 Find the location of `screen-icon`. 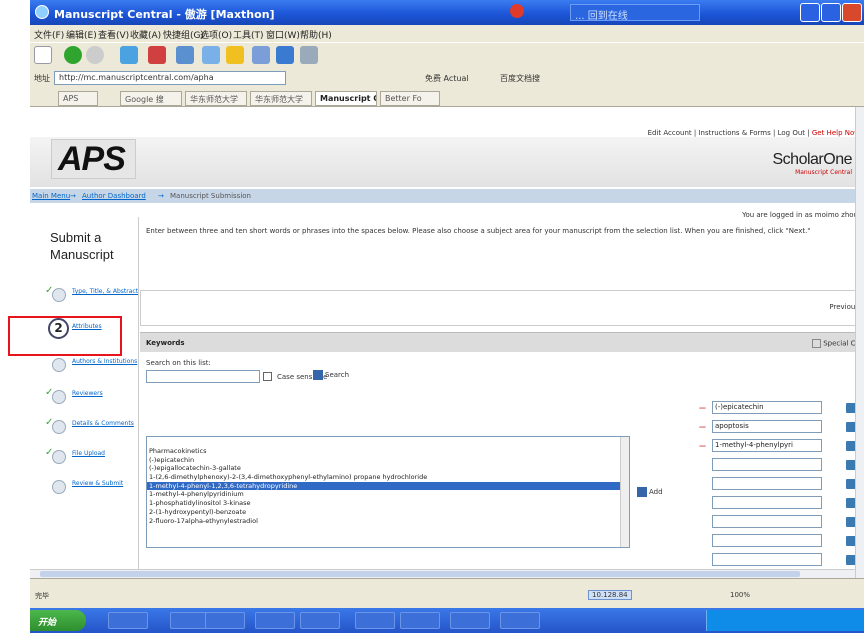

screen-icon is located at coordinates (261, 55).